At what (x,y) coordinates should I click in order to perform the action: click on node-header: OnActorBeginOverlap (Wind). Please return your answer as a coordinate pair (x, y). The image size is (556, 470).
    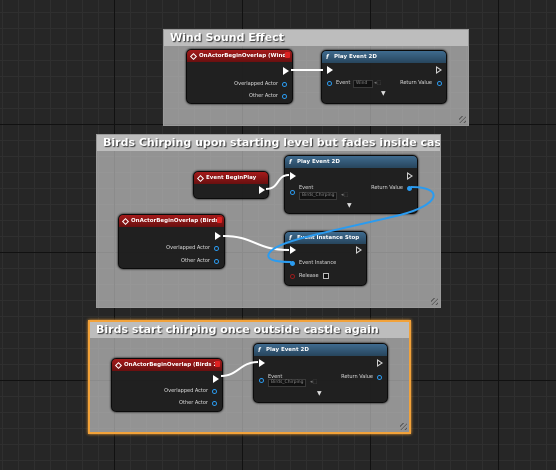
    Looking at the image, I should click on (239, 56).